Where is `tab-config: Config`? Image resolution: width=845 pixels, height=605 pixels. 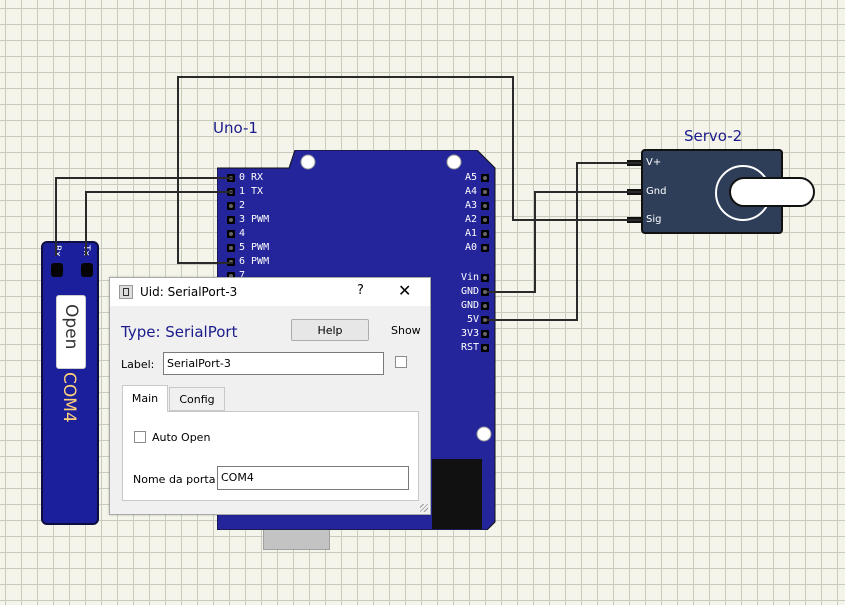 tab-config: Config is located at coordinates (197, 399).